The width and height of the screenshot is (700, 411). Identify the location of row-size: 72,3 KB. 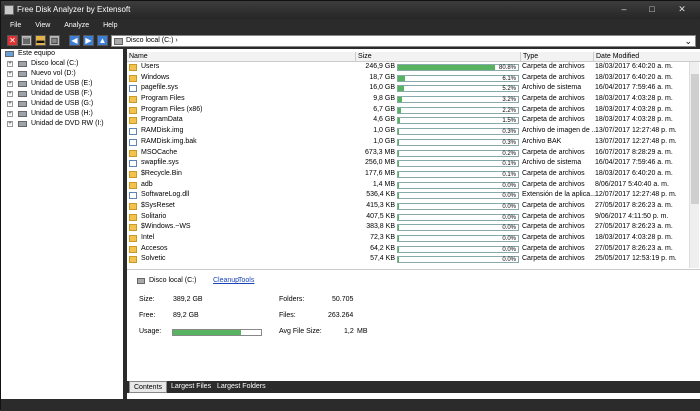
(382, 237).